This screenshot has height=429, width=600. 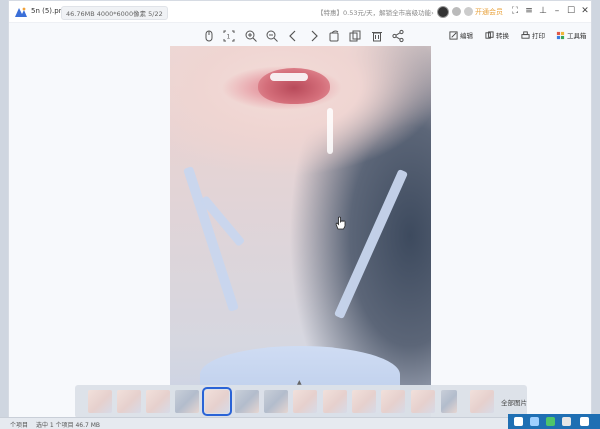 What do you see at coordinates (314, 35) in the screenshot?
I see `next-image-icon` at bounding box center [314, 35].